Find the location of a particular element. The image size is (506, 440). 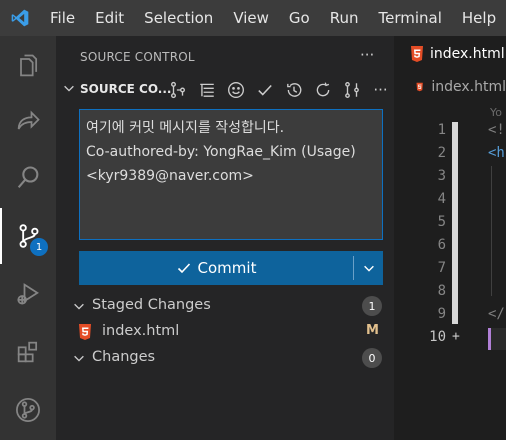

text-cursor is located at coordinates (497, 339).